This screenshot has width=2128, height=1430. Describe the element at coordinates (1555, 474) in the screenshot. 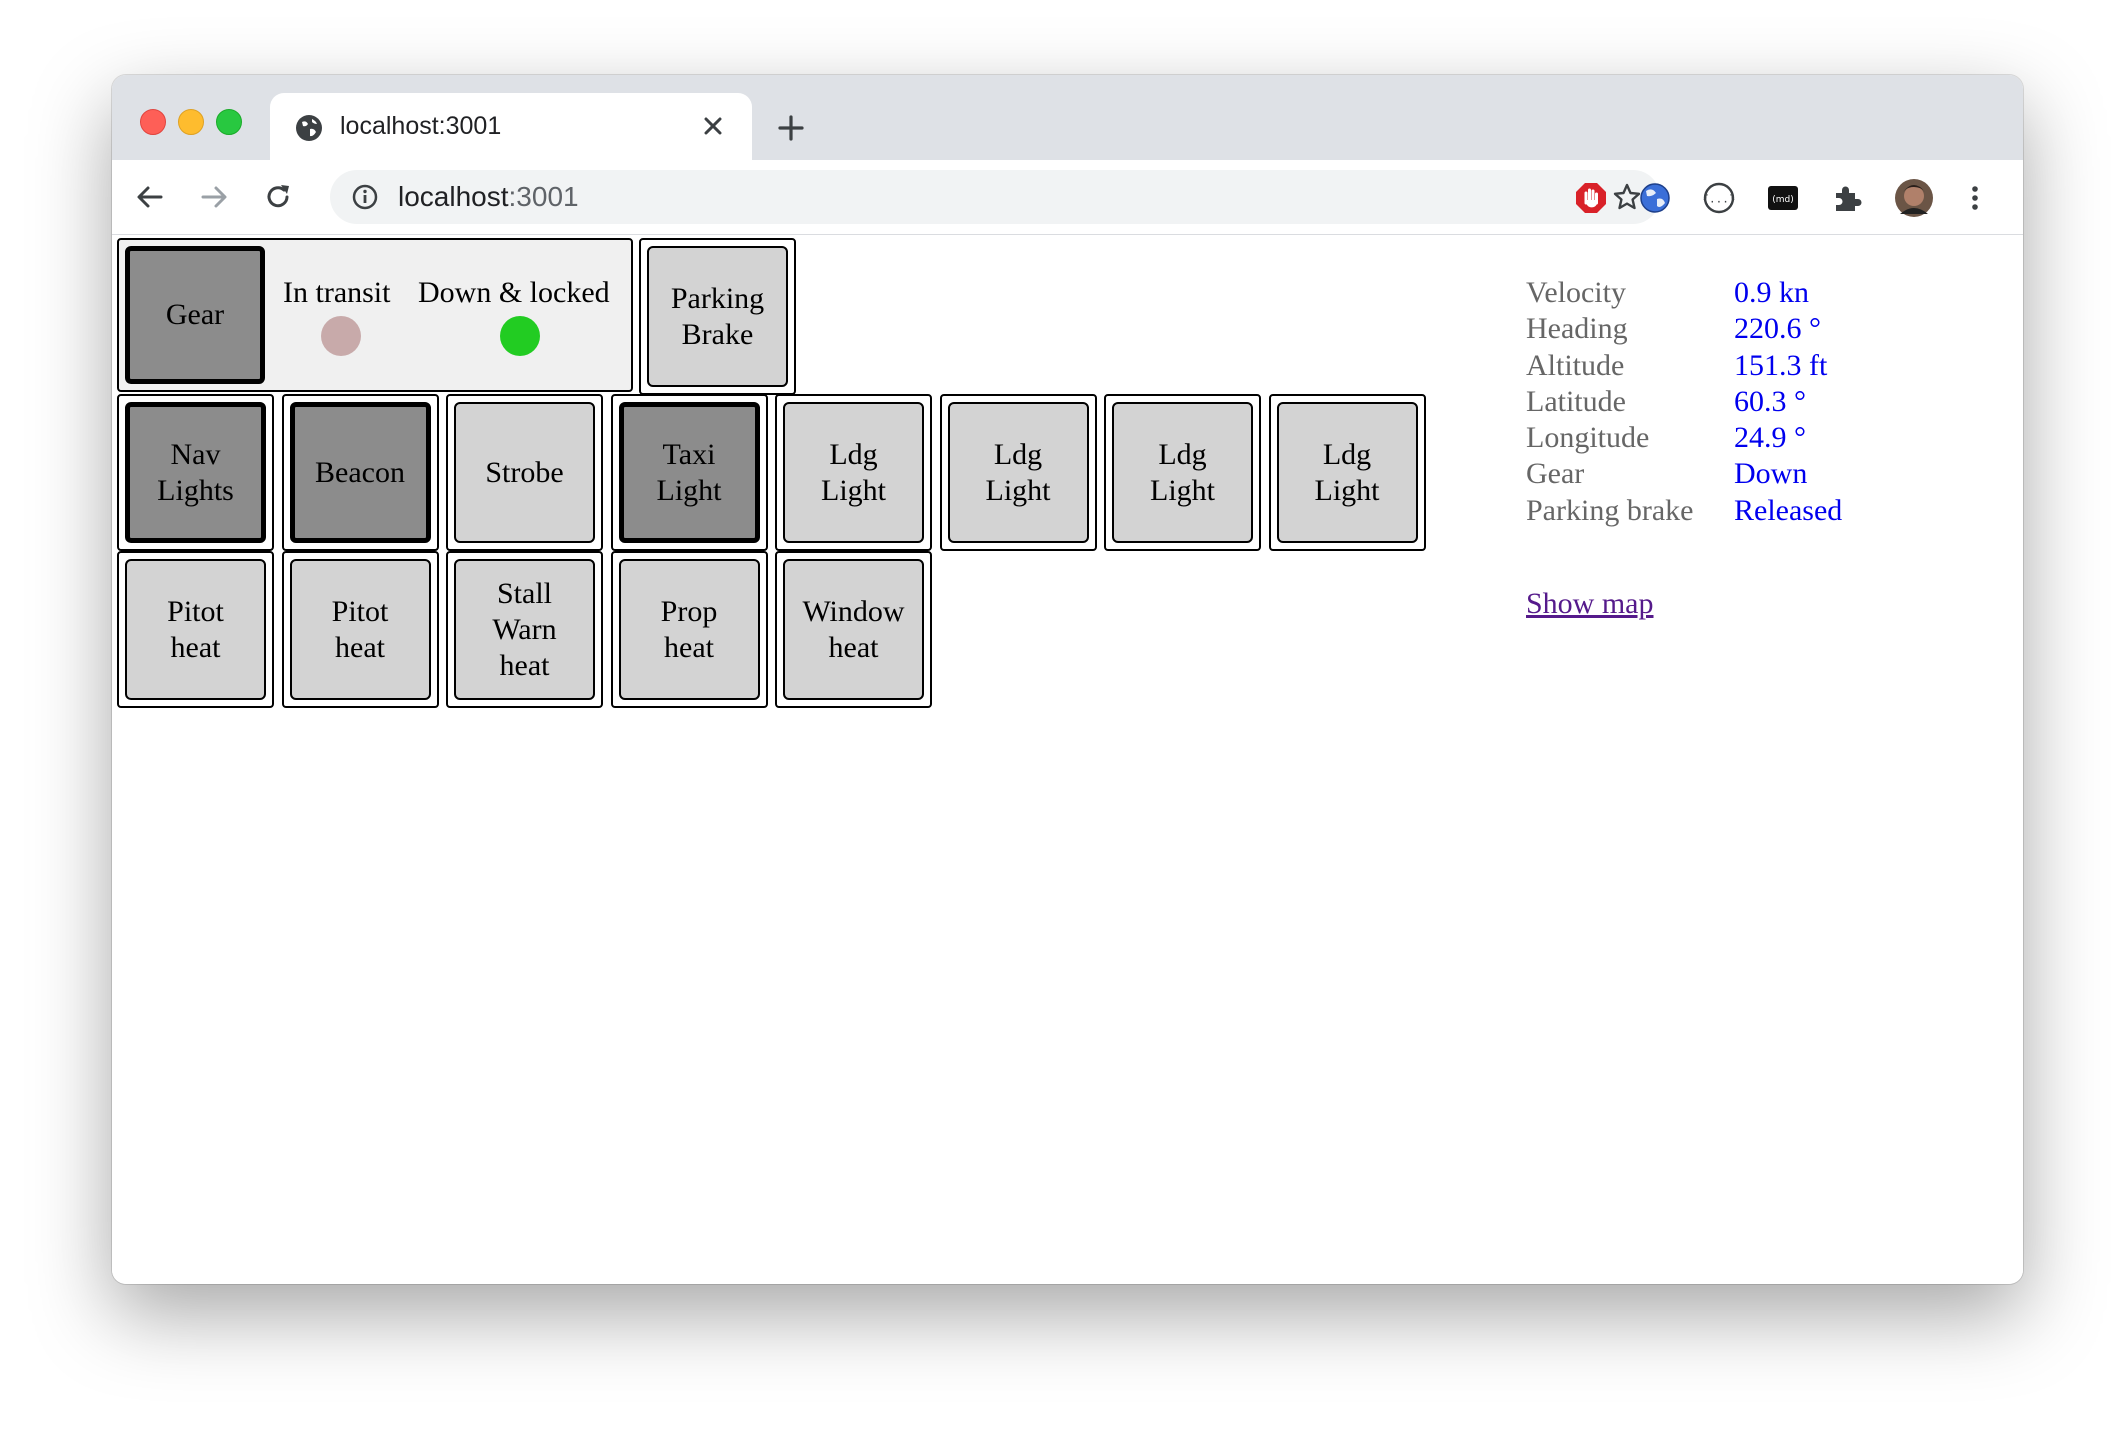

I see `stat-label: Gear` at that location.